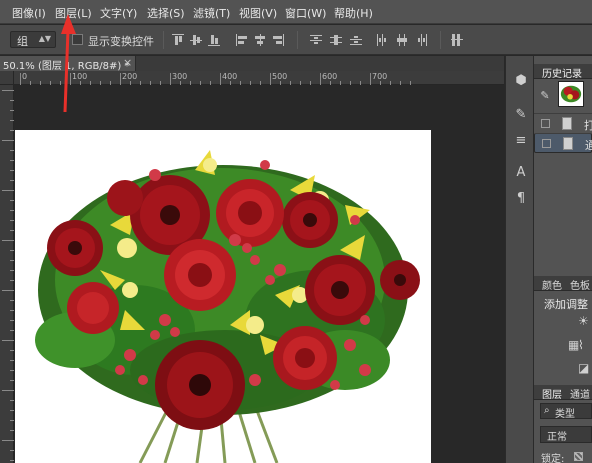  What do you see at coordinates (121, 41) in the screenshot?
I see `show-transform-label: 显示变换控件` at bounding box center [121, 41].